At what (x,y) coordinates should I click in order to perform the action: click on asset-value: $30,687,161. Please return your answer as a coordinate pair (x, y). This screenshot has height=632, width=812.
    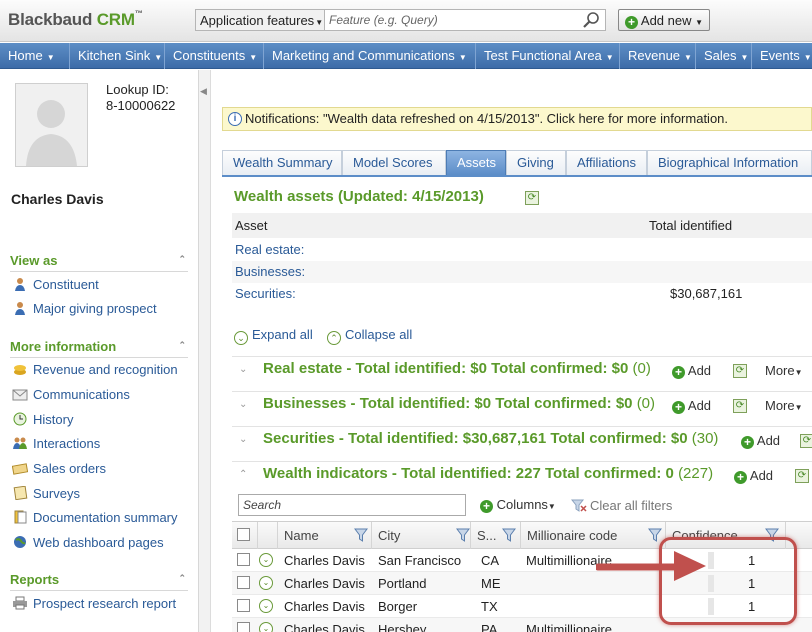
    Looking at the image, I should click on (706, 293).